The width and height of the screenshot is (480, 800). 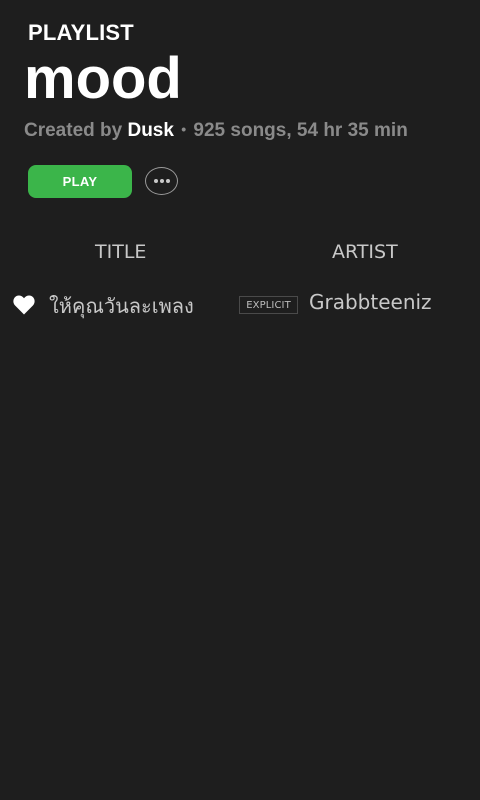 I want to click on more-horizontal-icon, so click(x=162, y=181).